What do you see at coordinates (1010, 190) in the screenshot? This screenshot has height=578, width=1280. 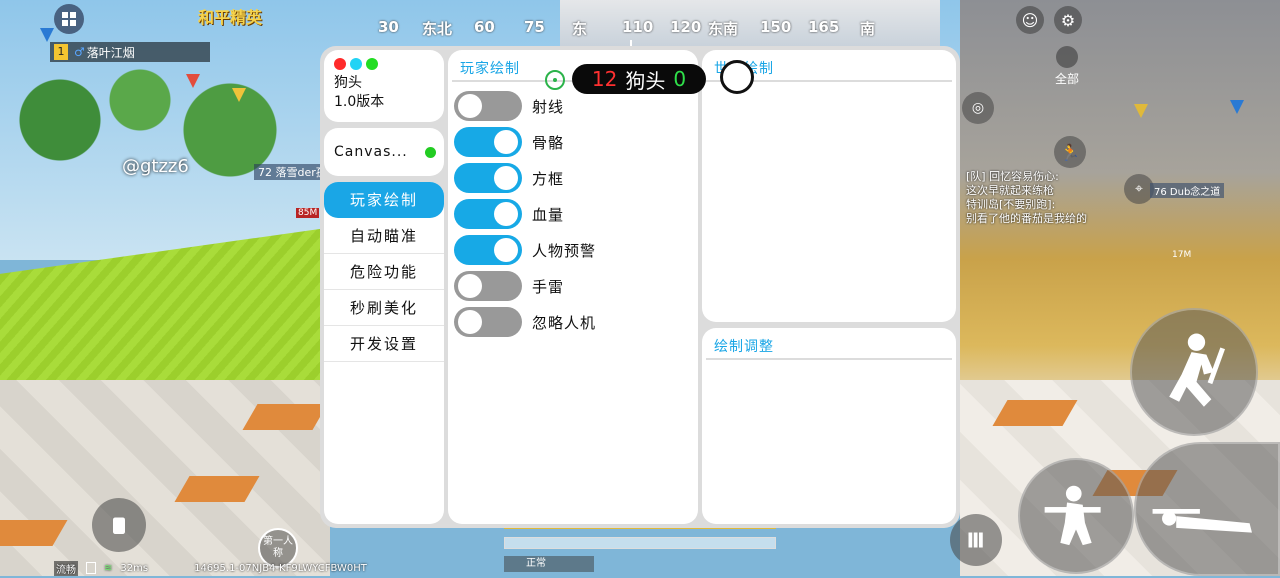 I see `chat-line: 这次早就起来练枪` at bounding box center [1010, 190].